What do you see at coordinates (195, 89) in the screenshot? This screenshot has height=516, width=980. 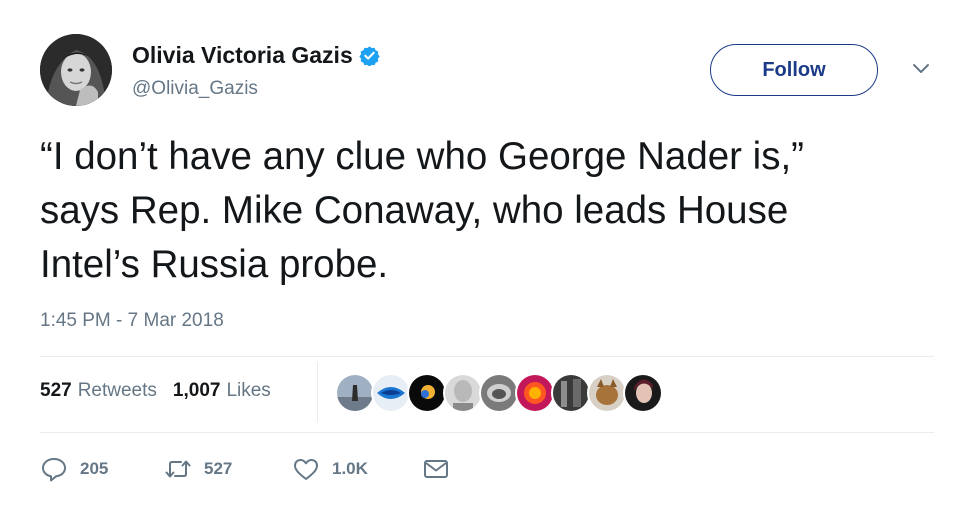 I see `author-handle: @Olivia_Gazis` at bounding box center [195, 89].